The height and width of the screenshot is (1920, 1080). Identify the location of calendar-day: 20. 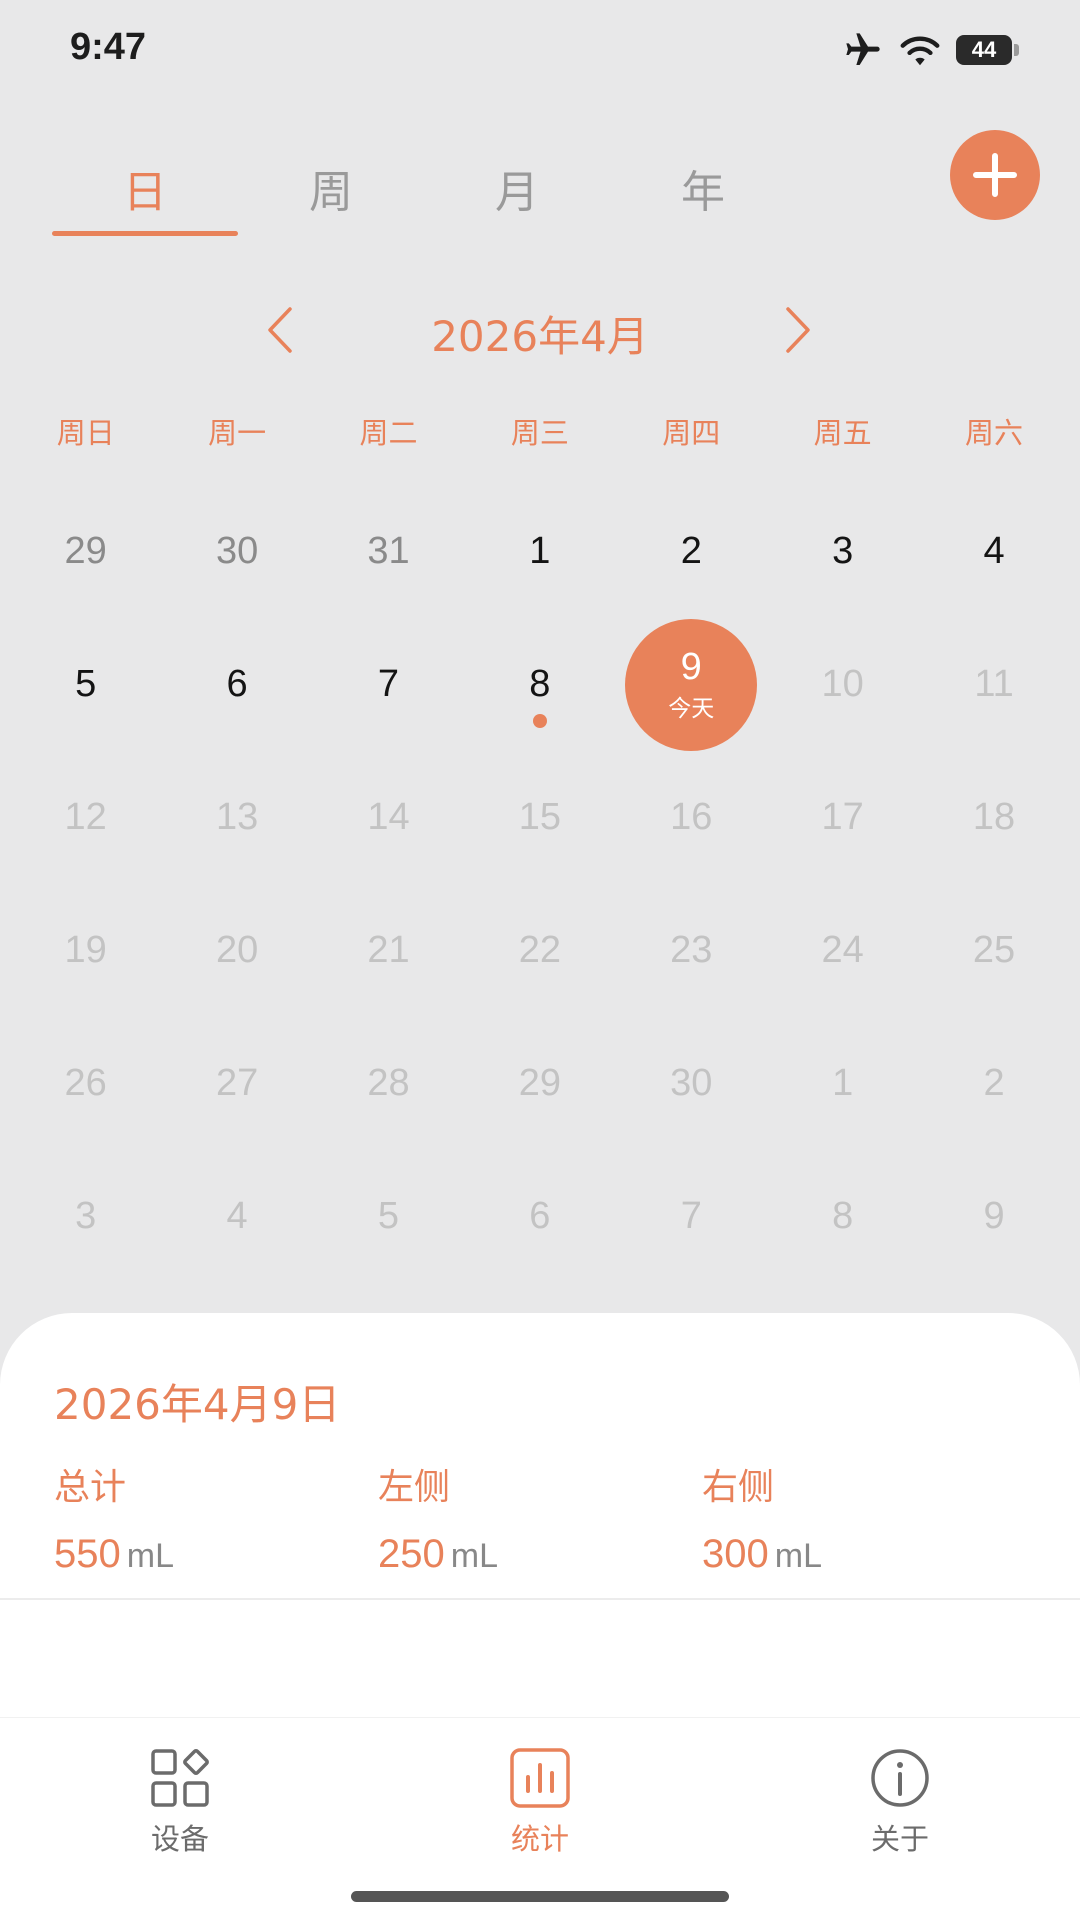
(236, 950).